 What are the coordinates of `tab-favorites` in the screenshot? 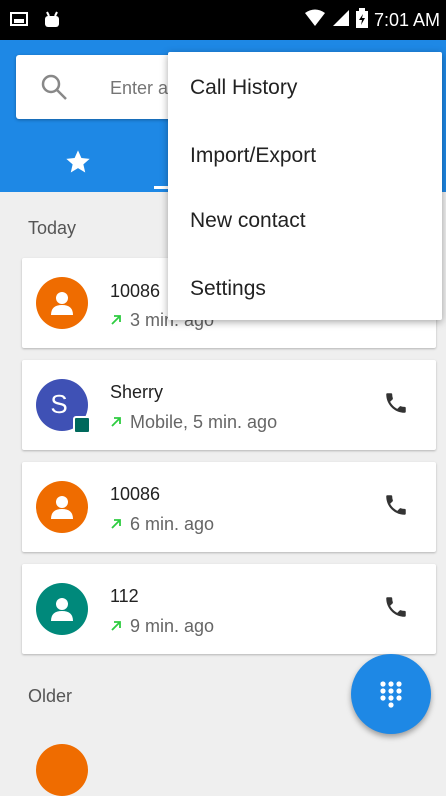 It's located at (78, 163).